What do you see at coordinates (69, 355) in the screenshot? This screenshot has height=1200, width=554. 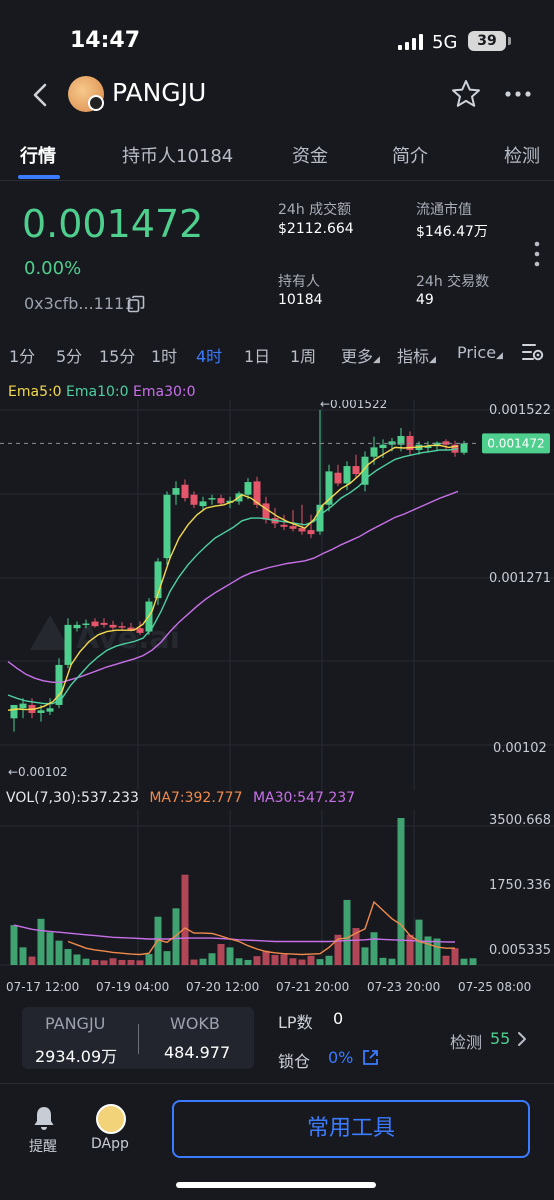 I see `interval-5m: 5分` at bounding box center [69, 355].